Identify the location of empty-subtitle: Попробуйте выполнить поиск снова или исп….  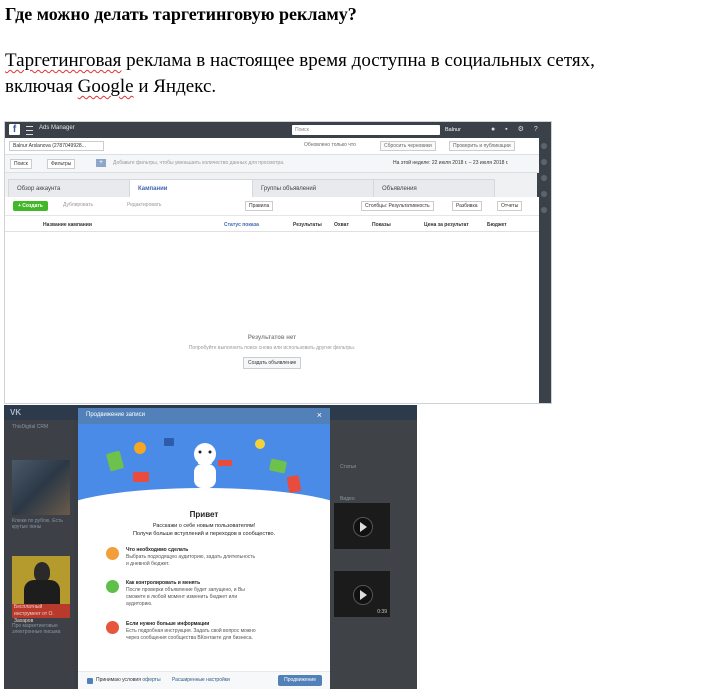
(272, 348).